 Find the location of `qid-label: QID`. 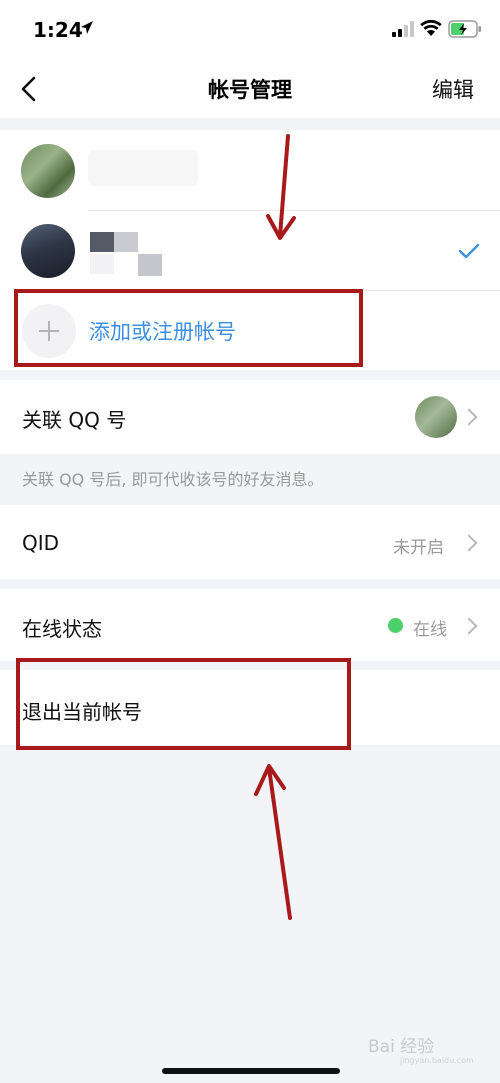

qid-label: QID is located at coordinates (41, 543).